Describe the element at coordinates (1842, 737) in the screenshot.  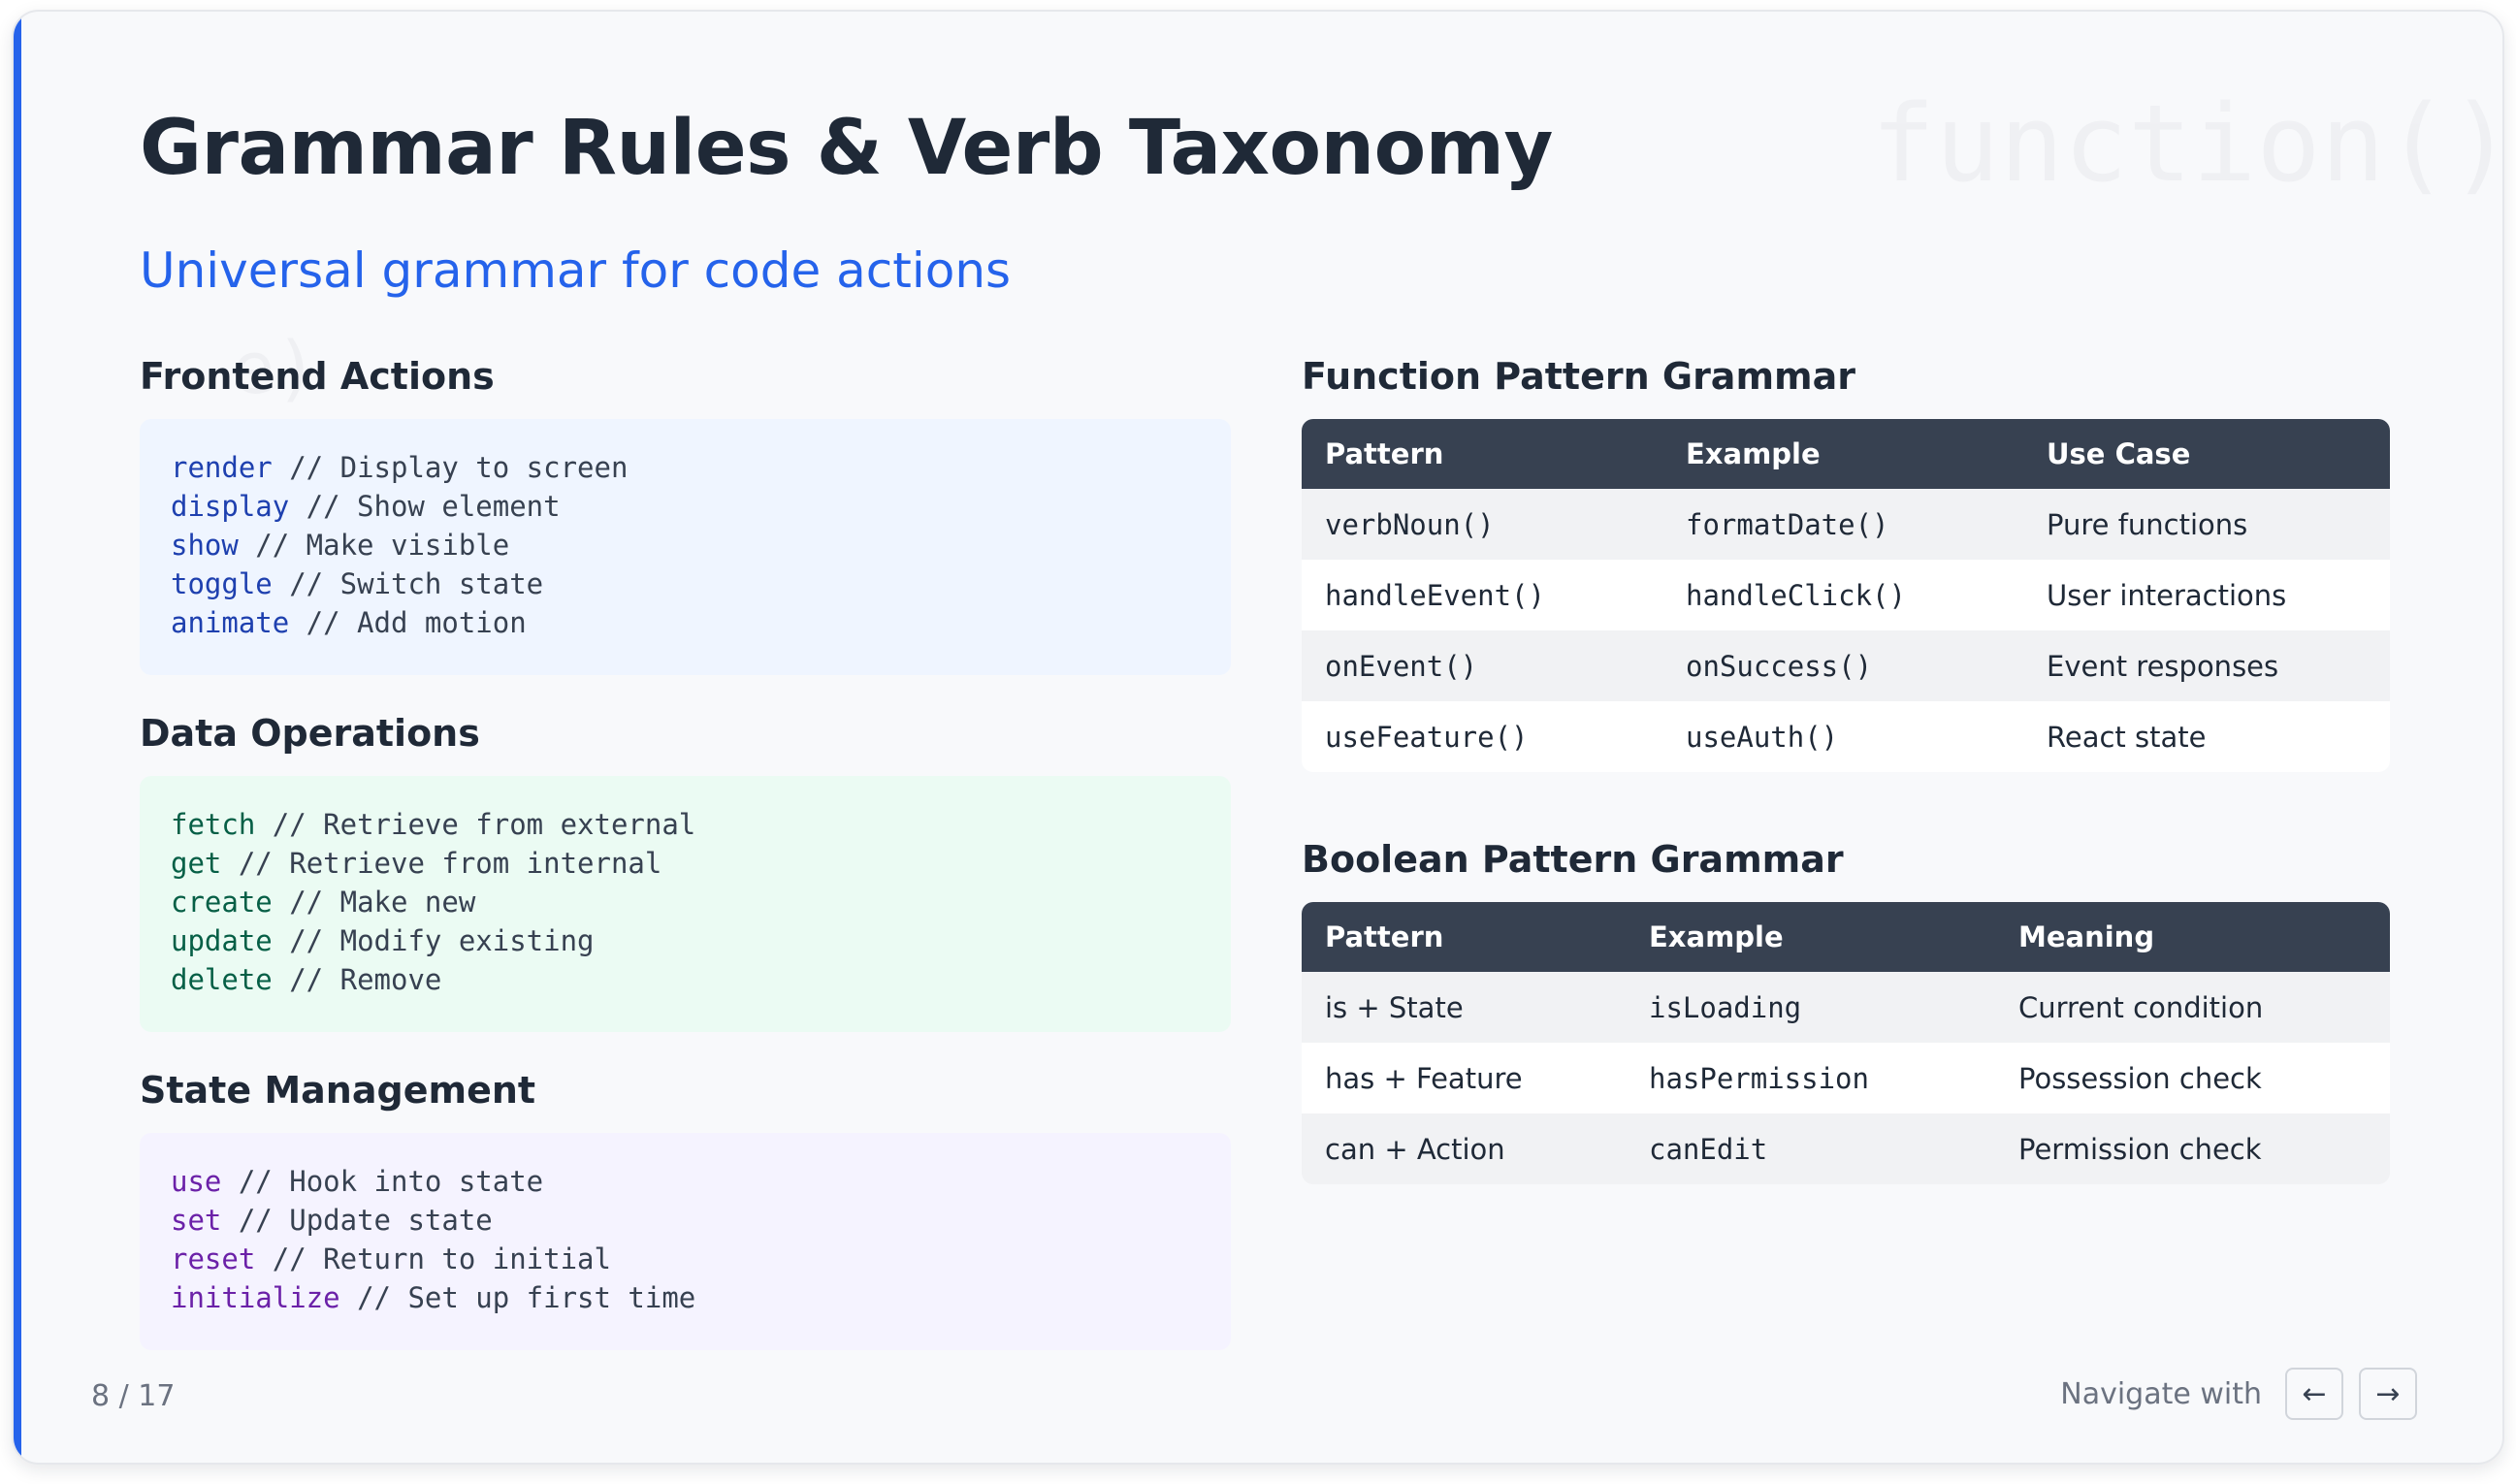
I see `example-cell: useAuth()` at that location.